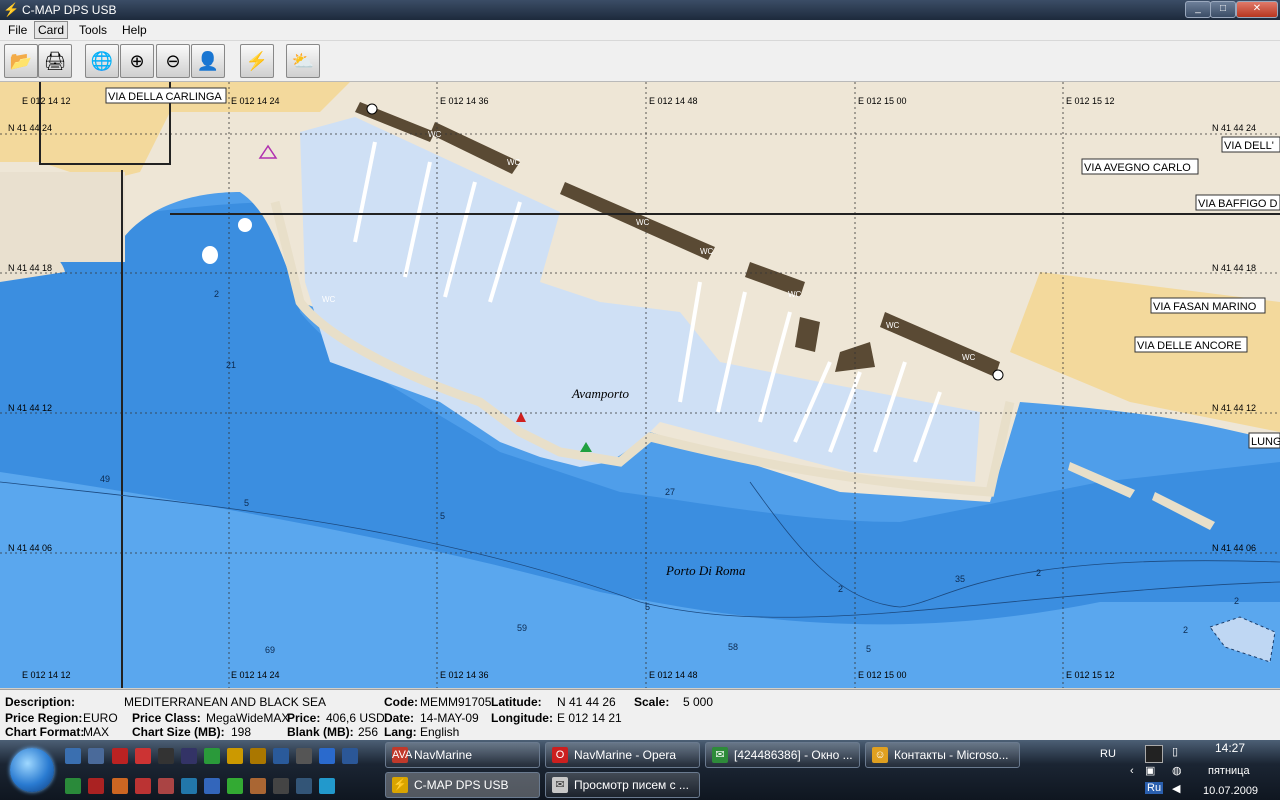 The height and width of the screenshot is (800, 1280). What do you see at coordinates (178, 732) in the screenshot?
I see `chart-size-label: Chart Size (MB):` at bounding box center [178, 732].